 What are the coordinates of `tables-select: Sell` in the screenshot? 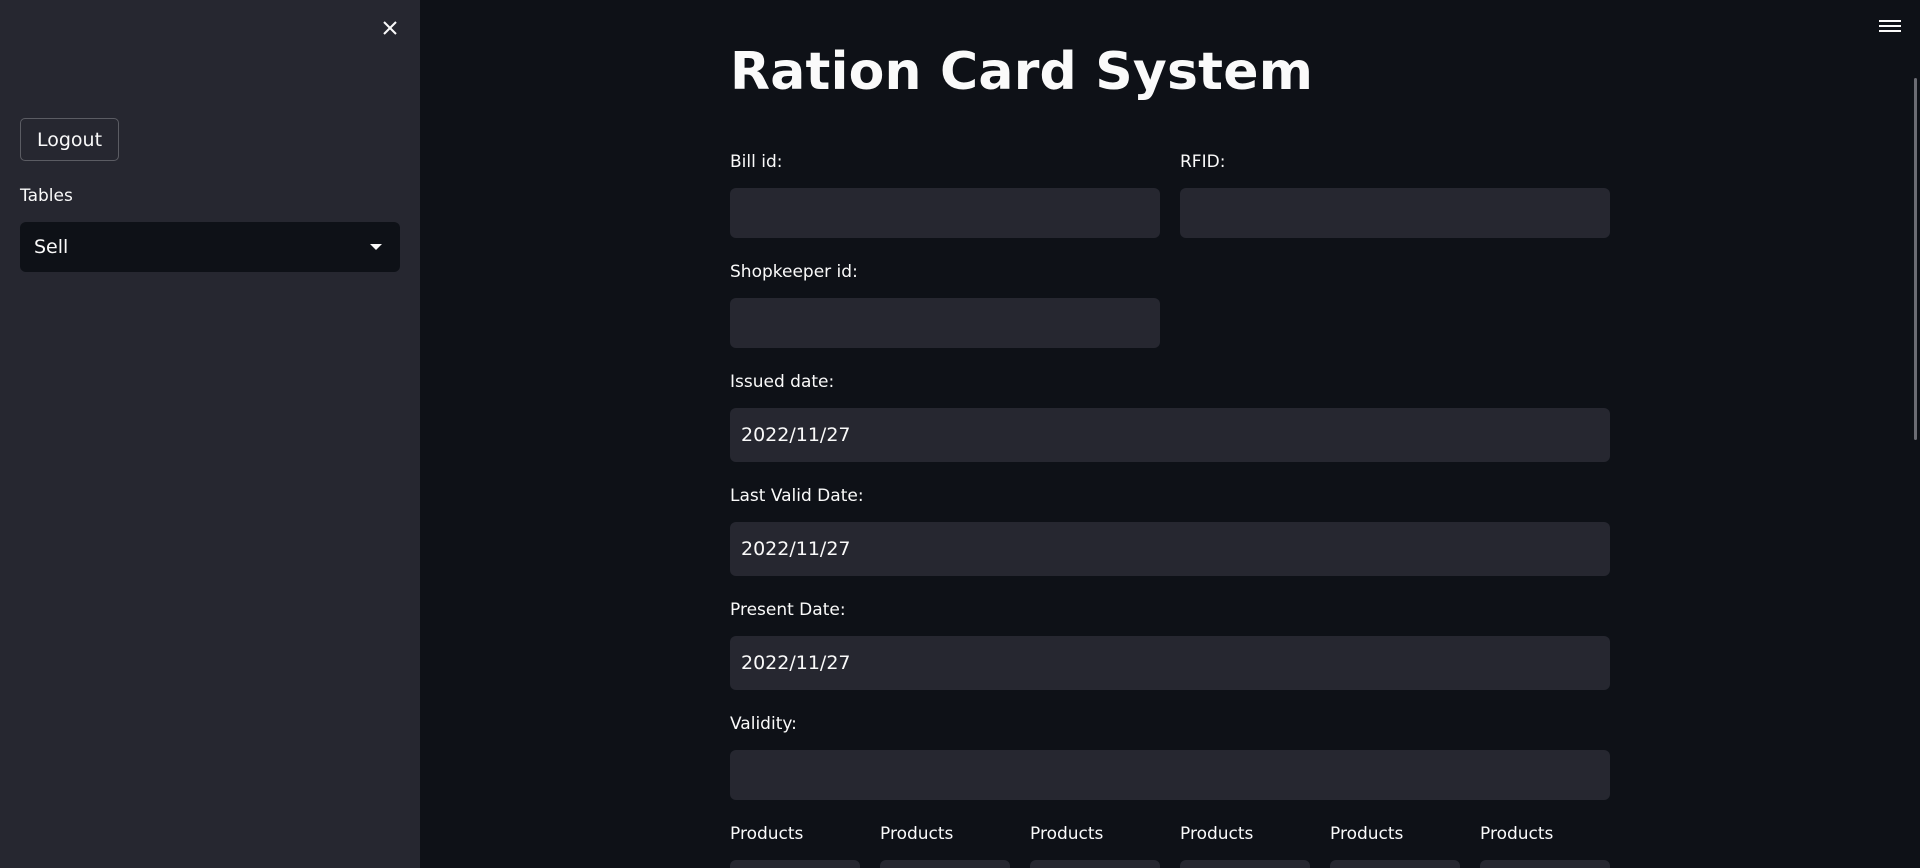 It's located at (210, 247).